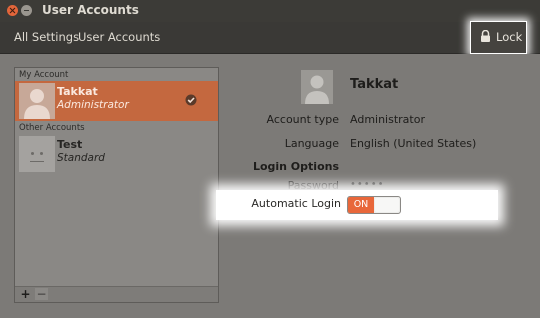 This screenshot has width=540, height=318. I want to click on automatic-login-switch: ON, so click(374, 205).